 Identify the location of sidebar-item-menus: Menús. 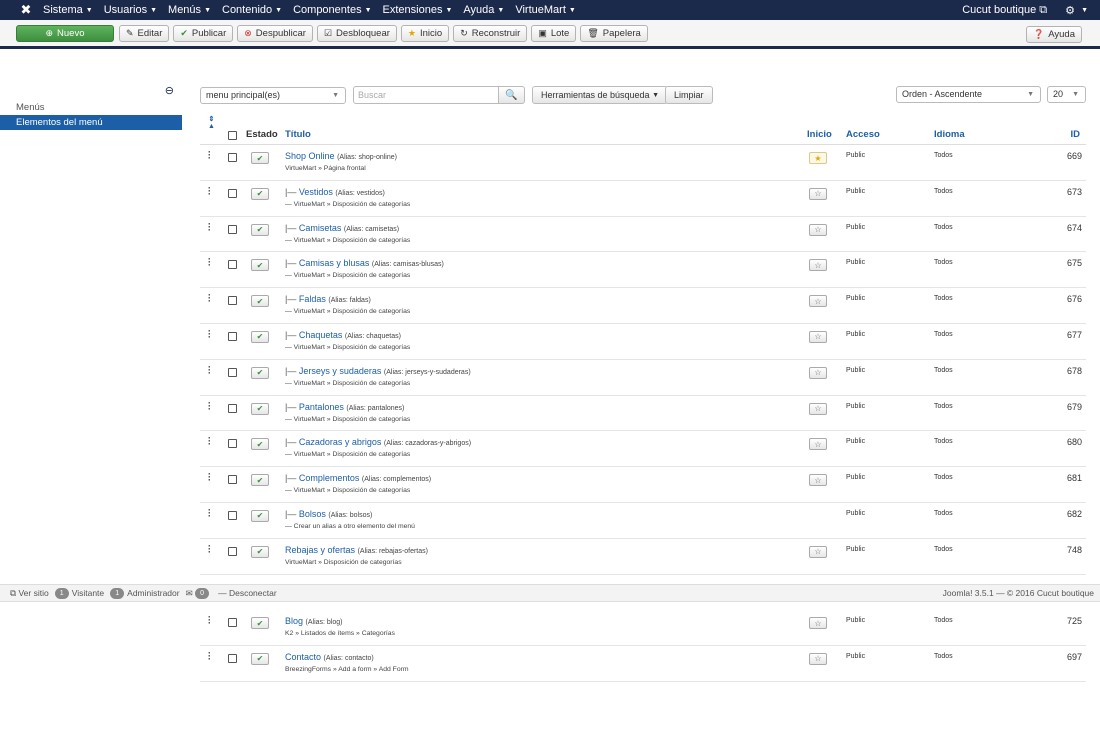
(91, 107).